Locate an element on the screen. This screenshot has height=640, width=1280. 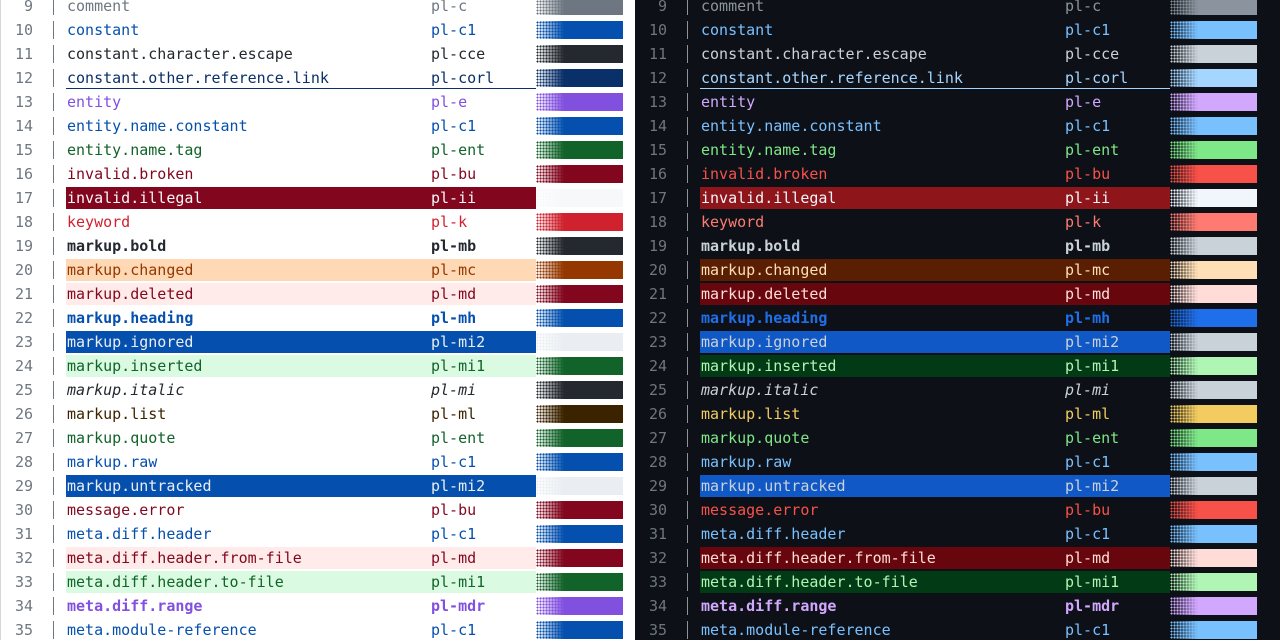
scope-class: pl-mi2 is located at coordinates (458, 486).